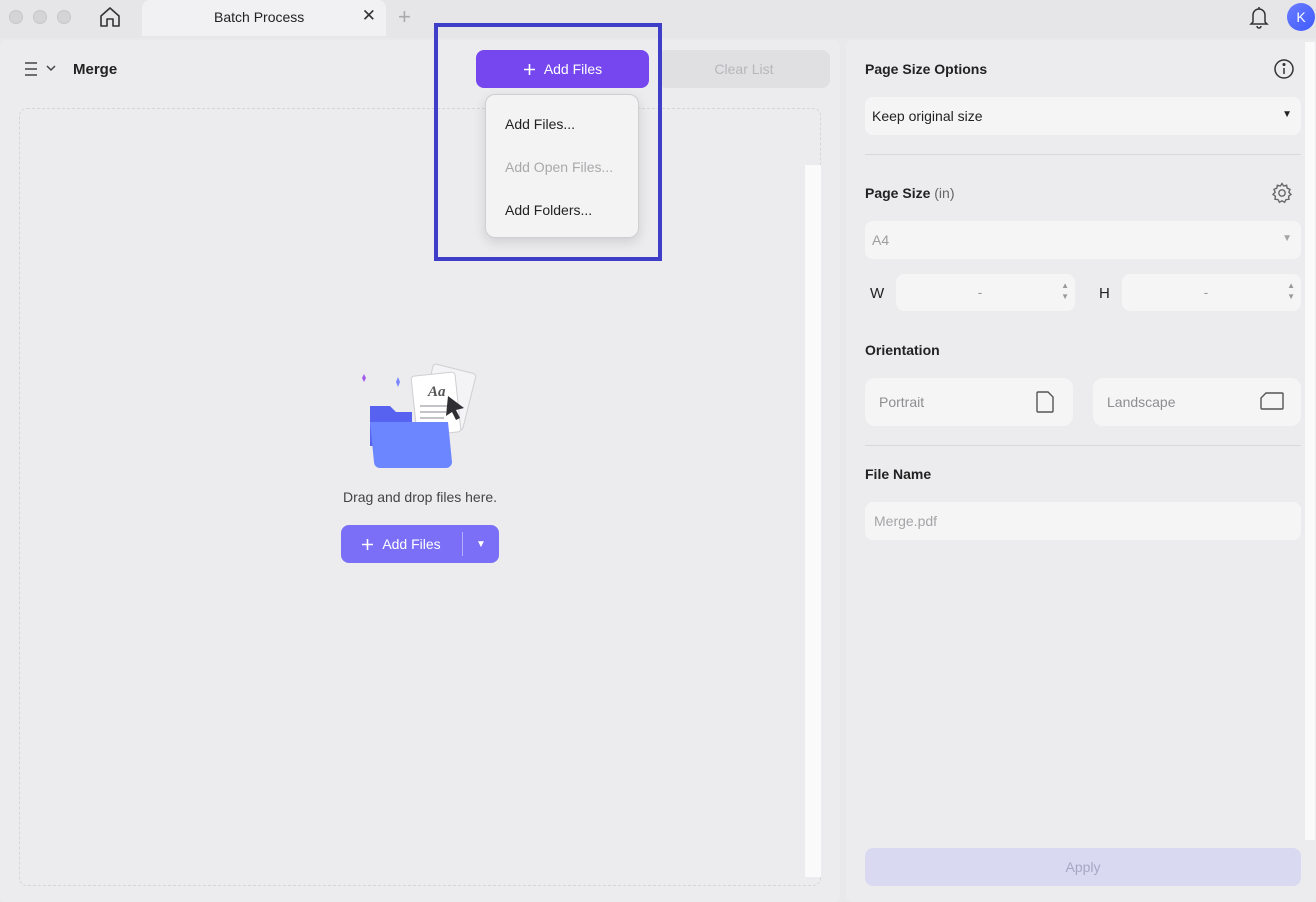 This screenshot has width=1316, height=902. What do you see at coordinates (95, 69) in the screenshot?
I see `page-title: Merge` at bounding box center [95, 69].